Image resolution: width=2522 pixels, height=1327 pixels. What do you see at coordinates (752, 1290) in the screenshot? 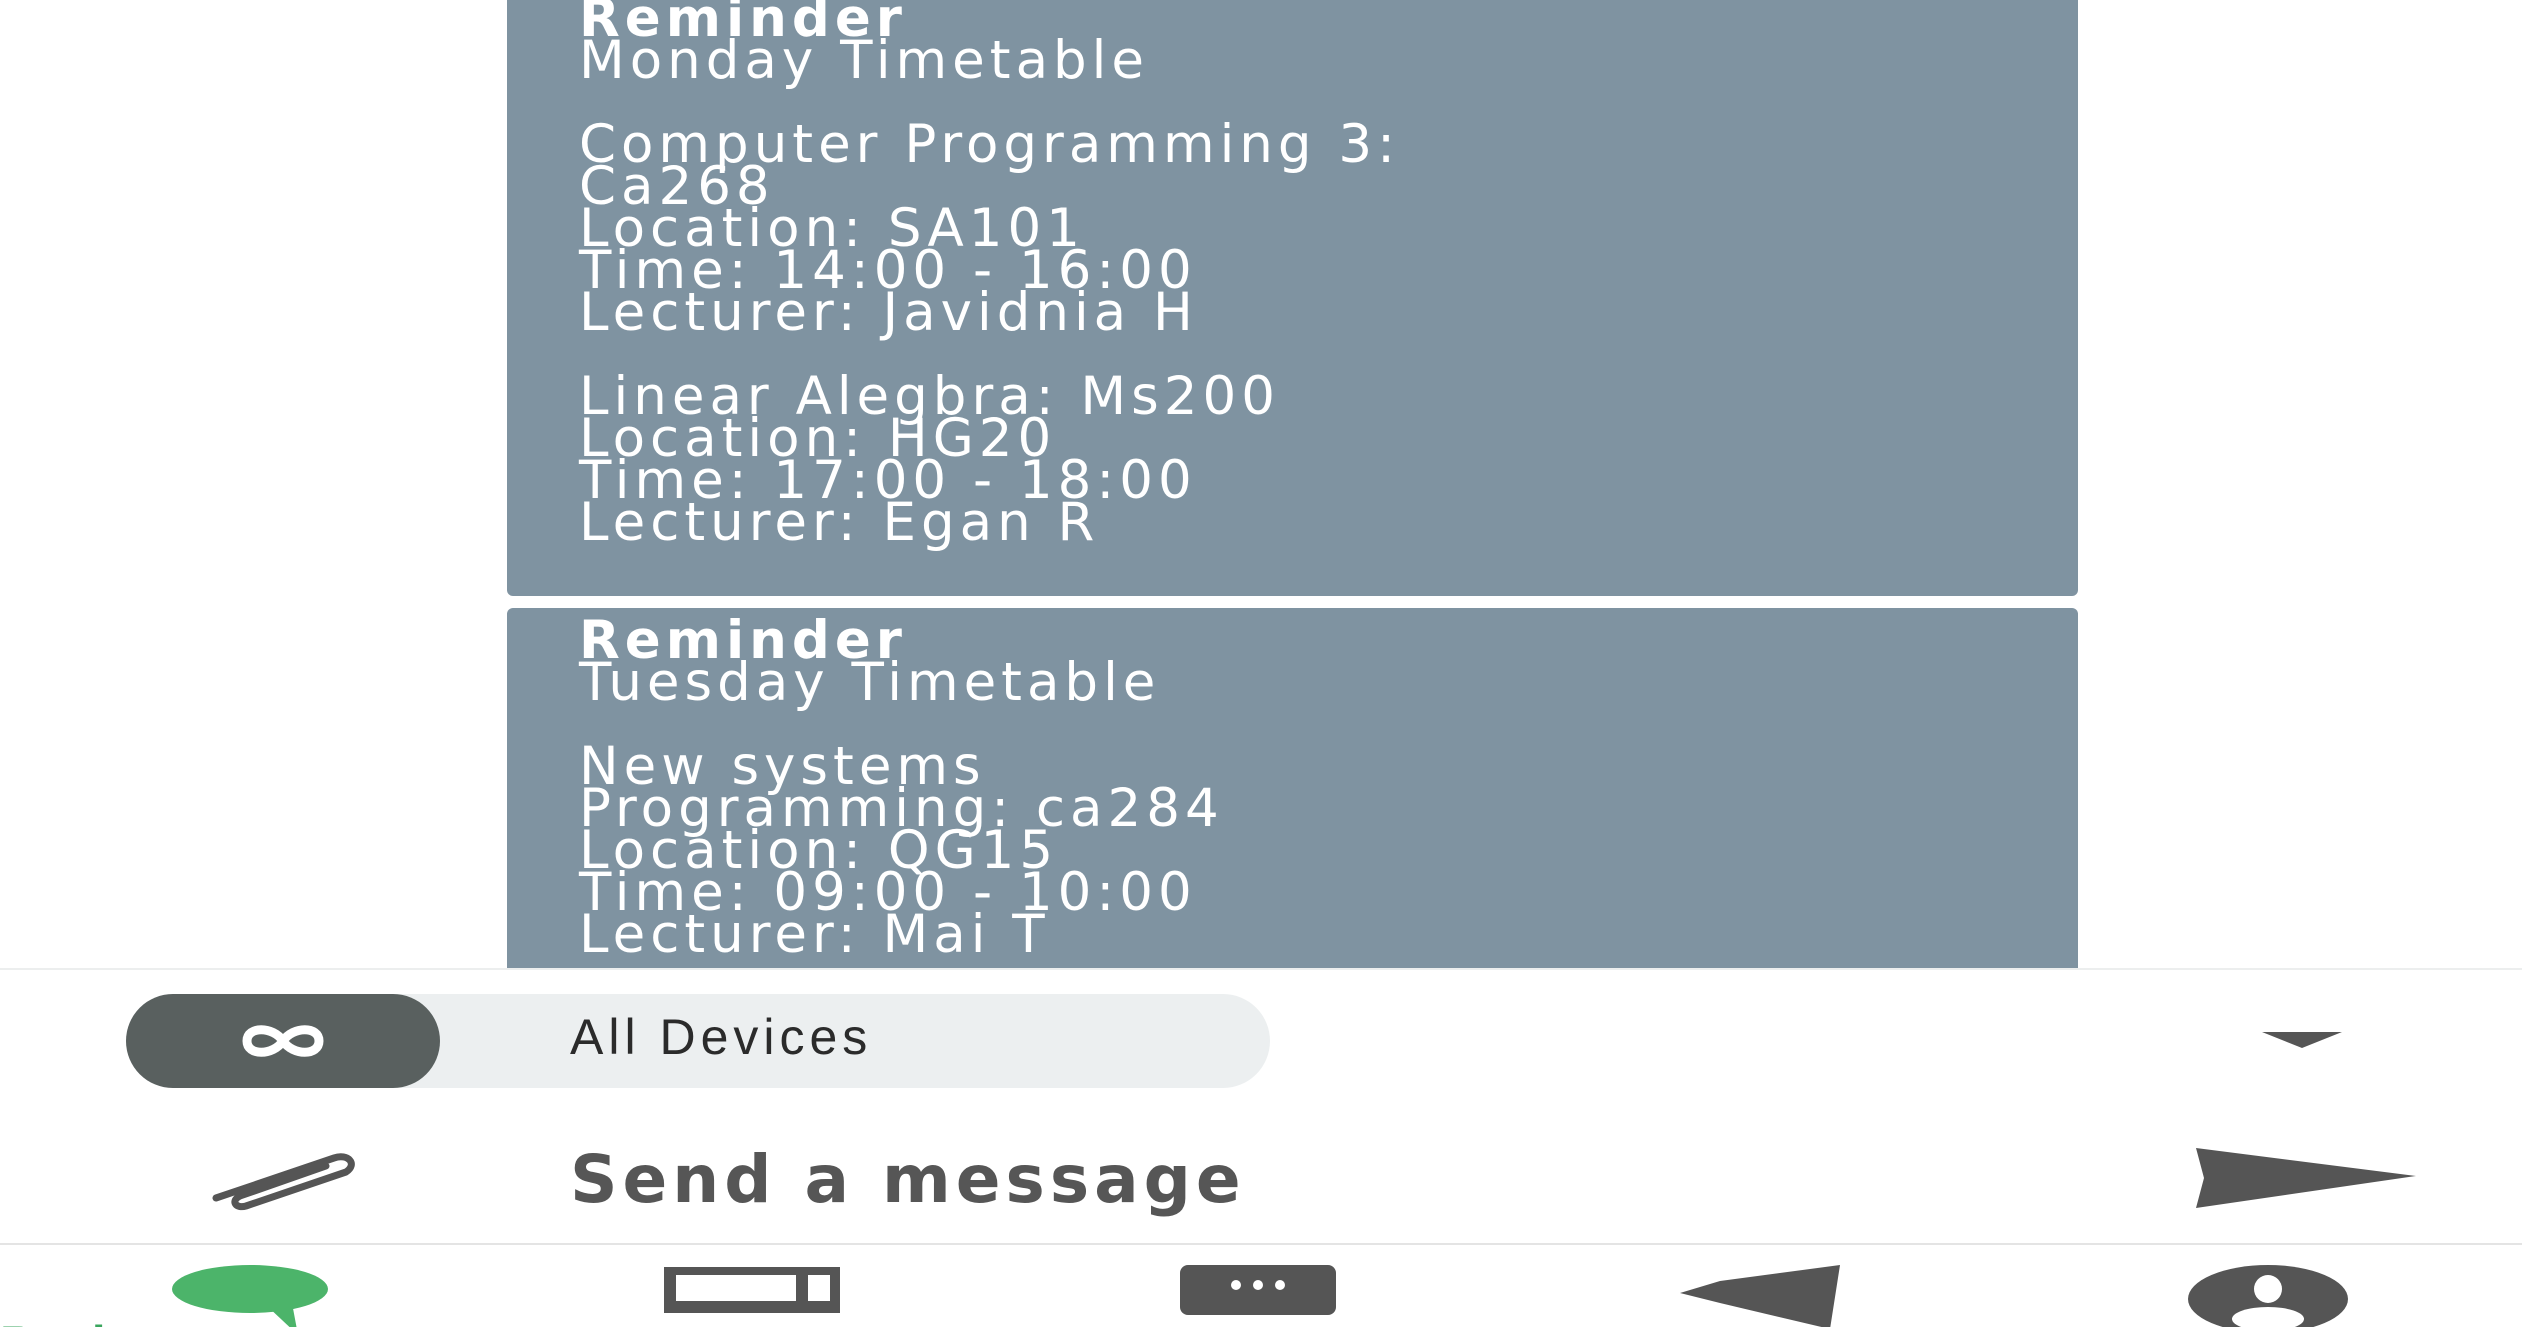
I see `devices-icon` at bounding box center [752, 1290].